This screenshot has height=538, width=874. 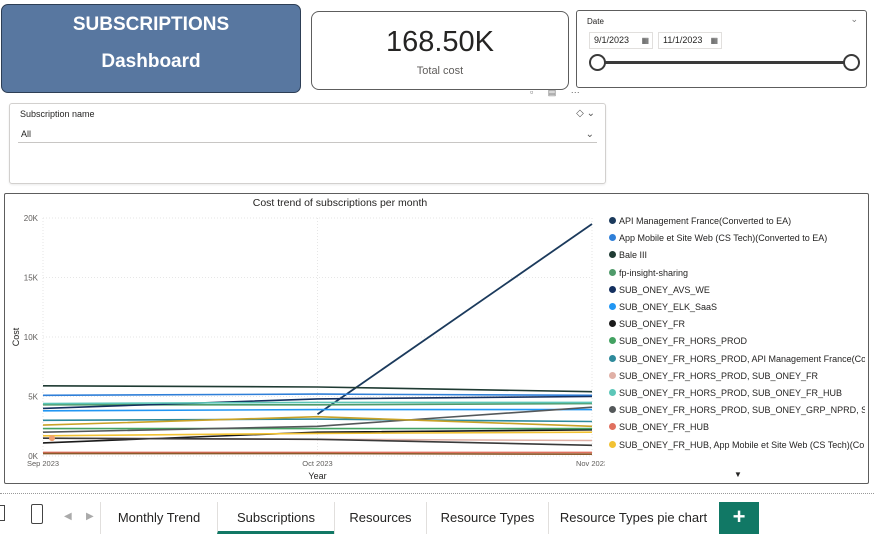 What do you see at coordinates (664, 427) in the screenshot?
I see `legend-label: SUB_ONEY_FR_HUB` at bounding box center [664, 427].